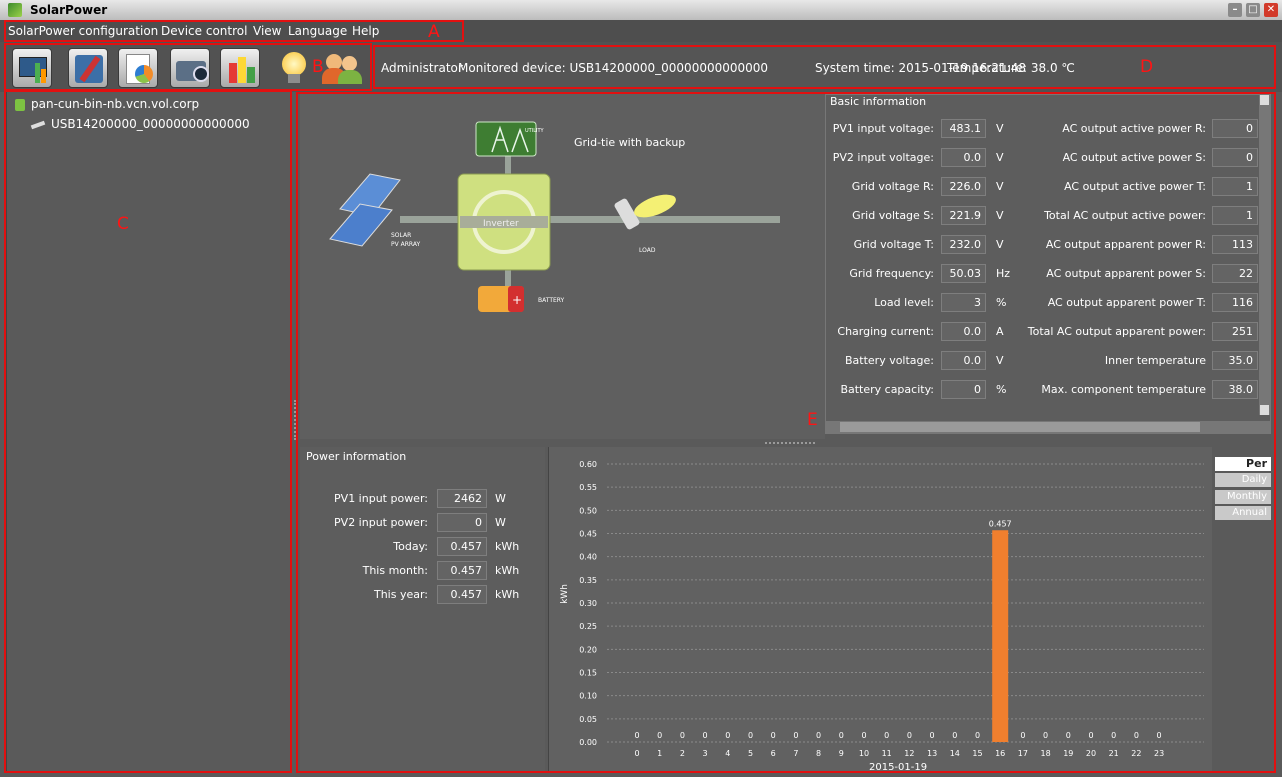 This screenshot has width=1282, height=777. Describe the element at coordinates (1253, 10) in the screenshot. I see `maximize-icon: □` at that location.